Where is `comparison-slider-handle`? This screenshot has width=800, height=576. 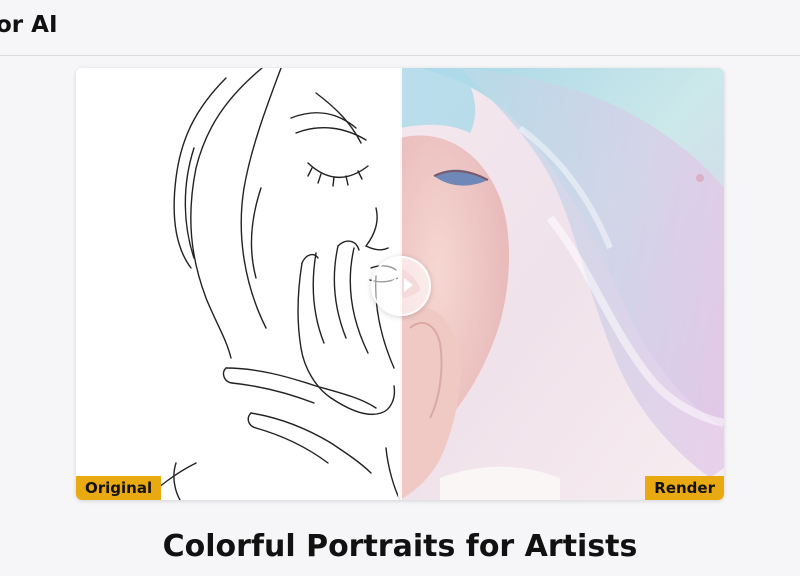 comparison-slider-handle is located at coordinates (401, 286).